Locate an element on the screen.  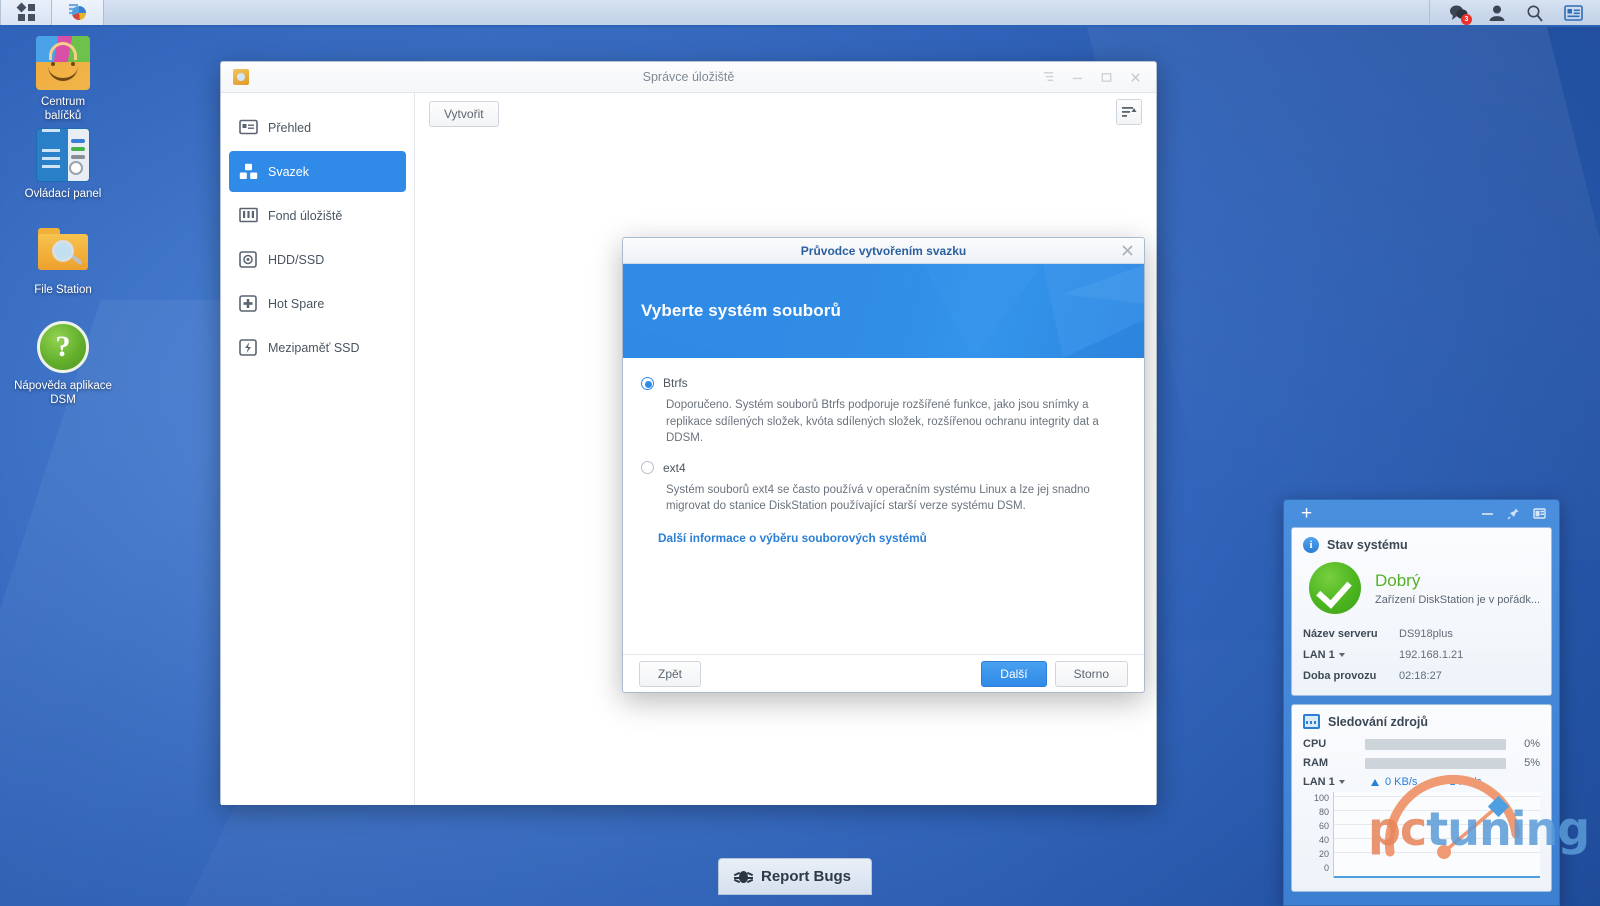
dialog-titlebar: Průvodce vytvořením svazku is located at coordinates (883, 251).